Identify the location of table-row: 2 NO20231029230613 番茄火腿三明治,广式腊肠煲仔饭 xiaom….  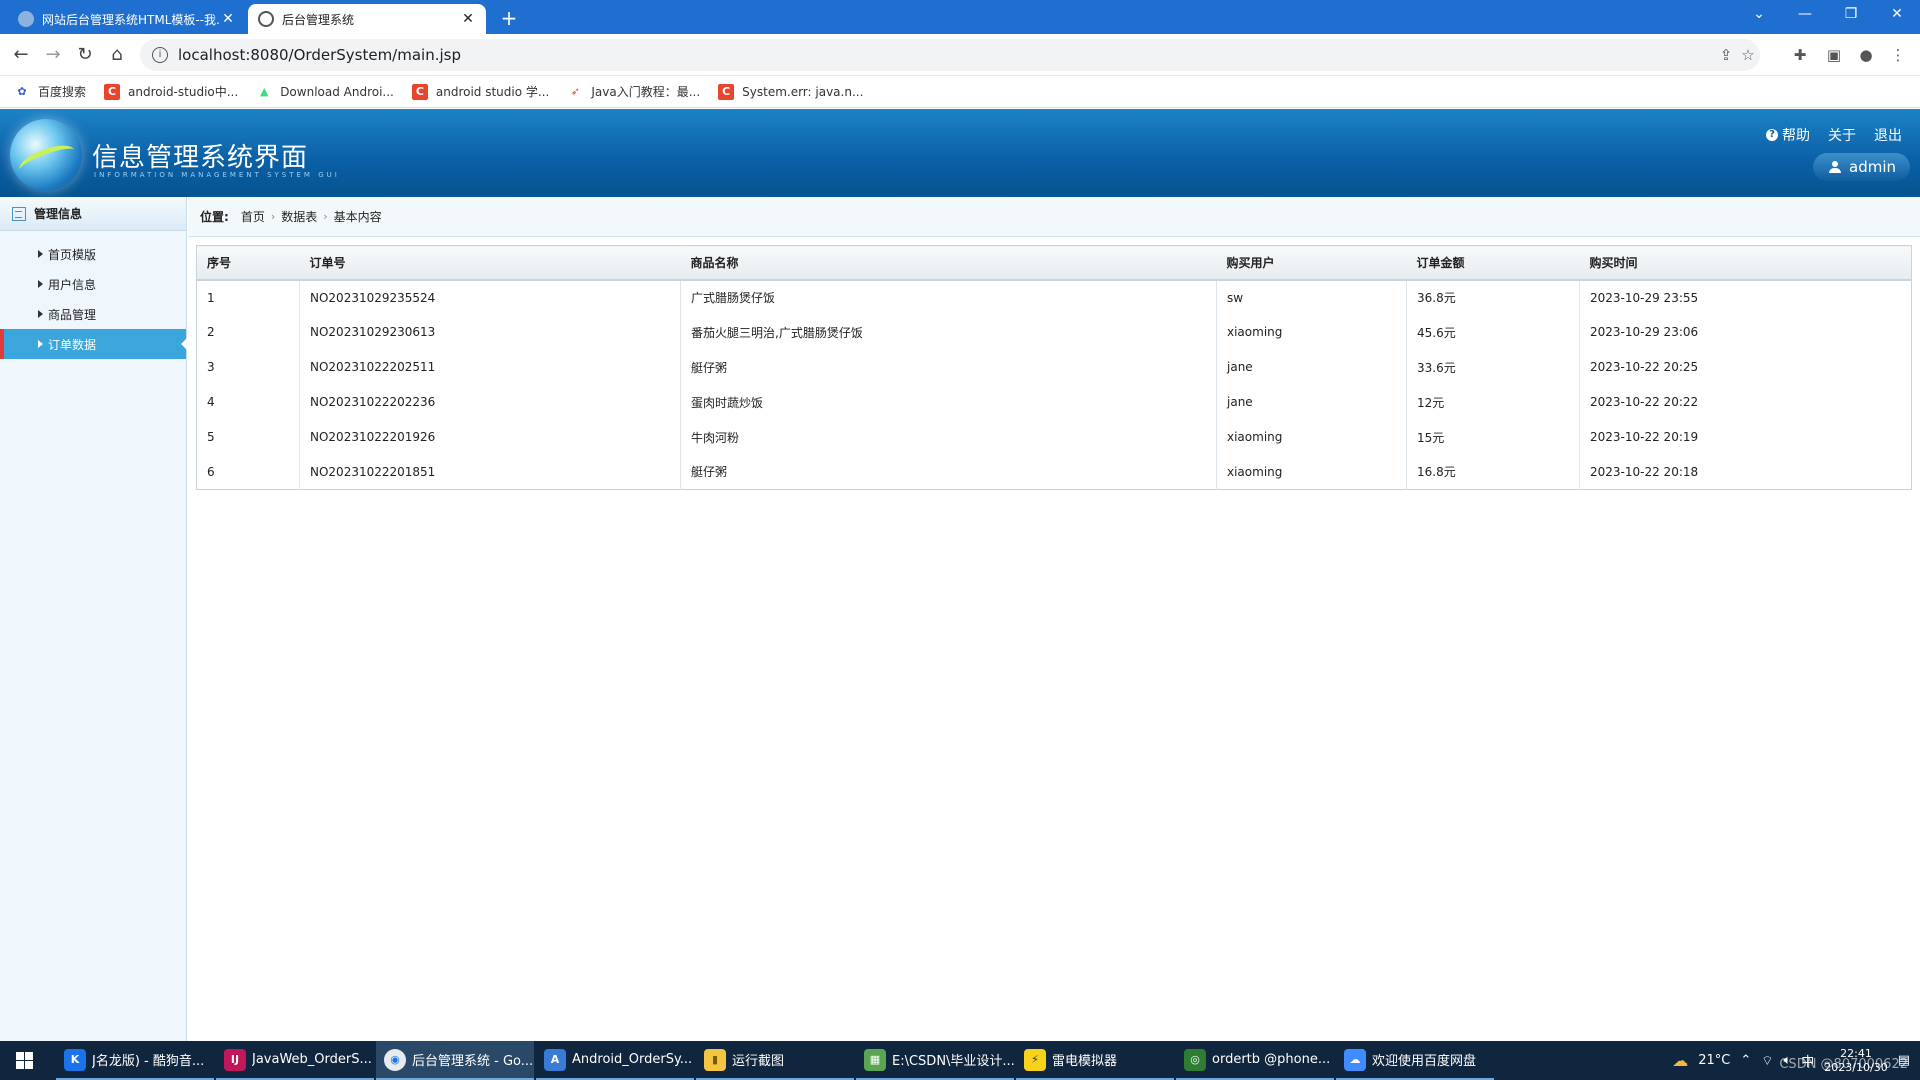
(1054, 332).